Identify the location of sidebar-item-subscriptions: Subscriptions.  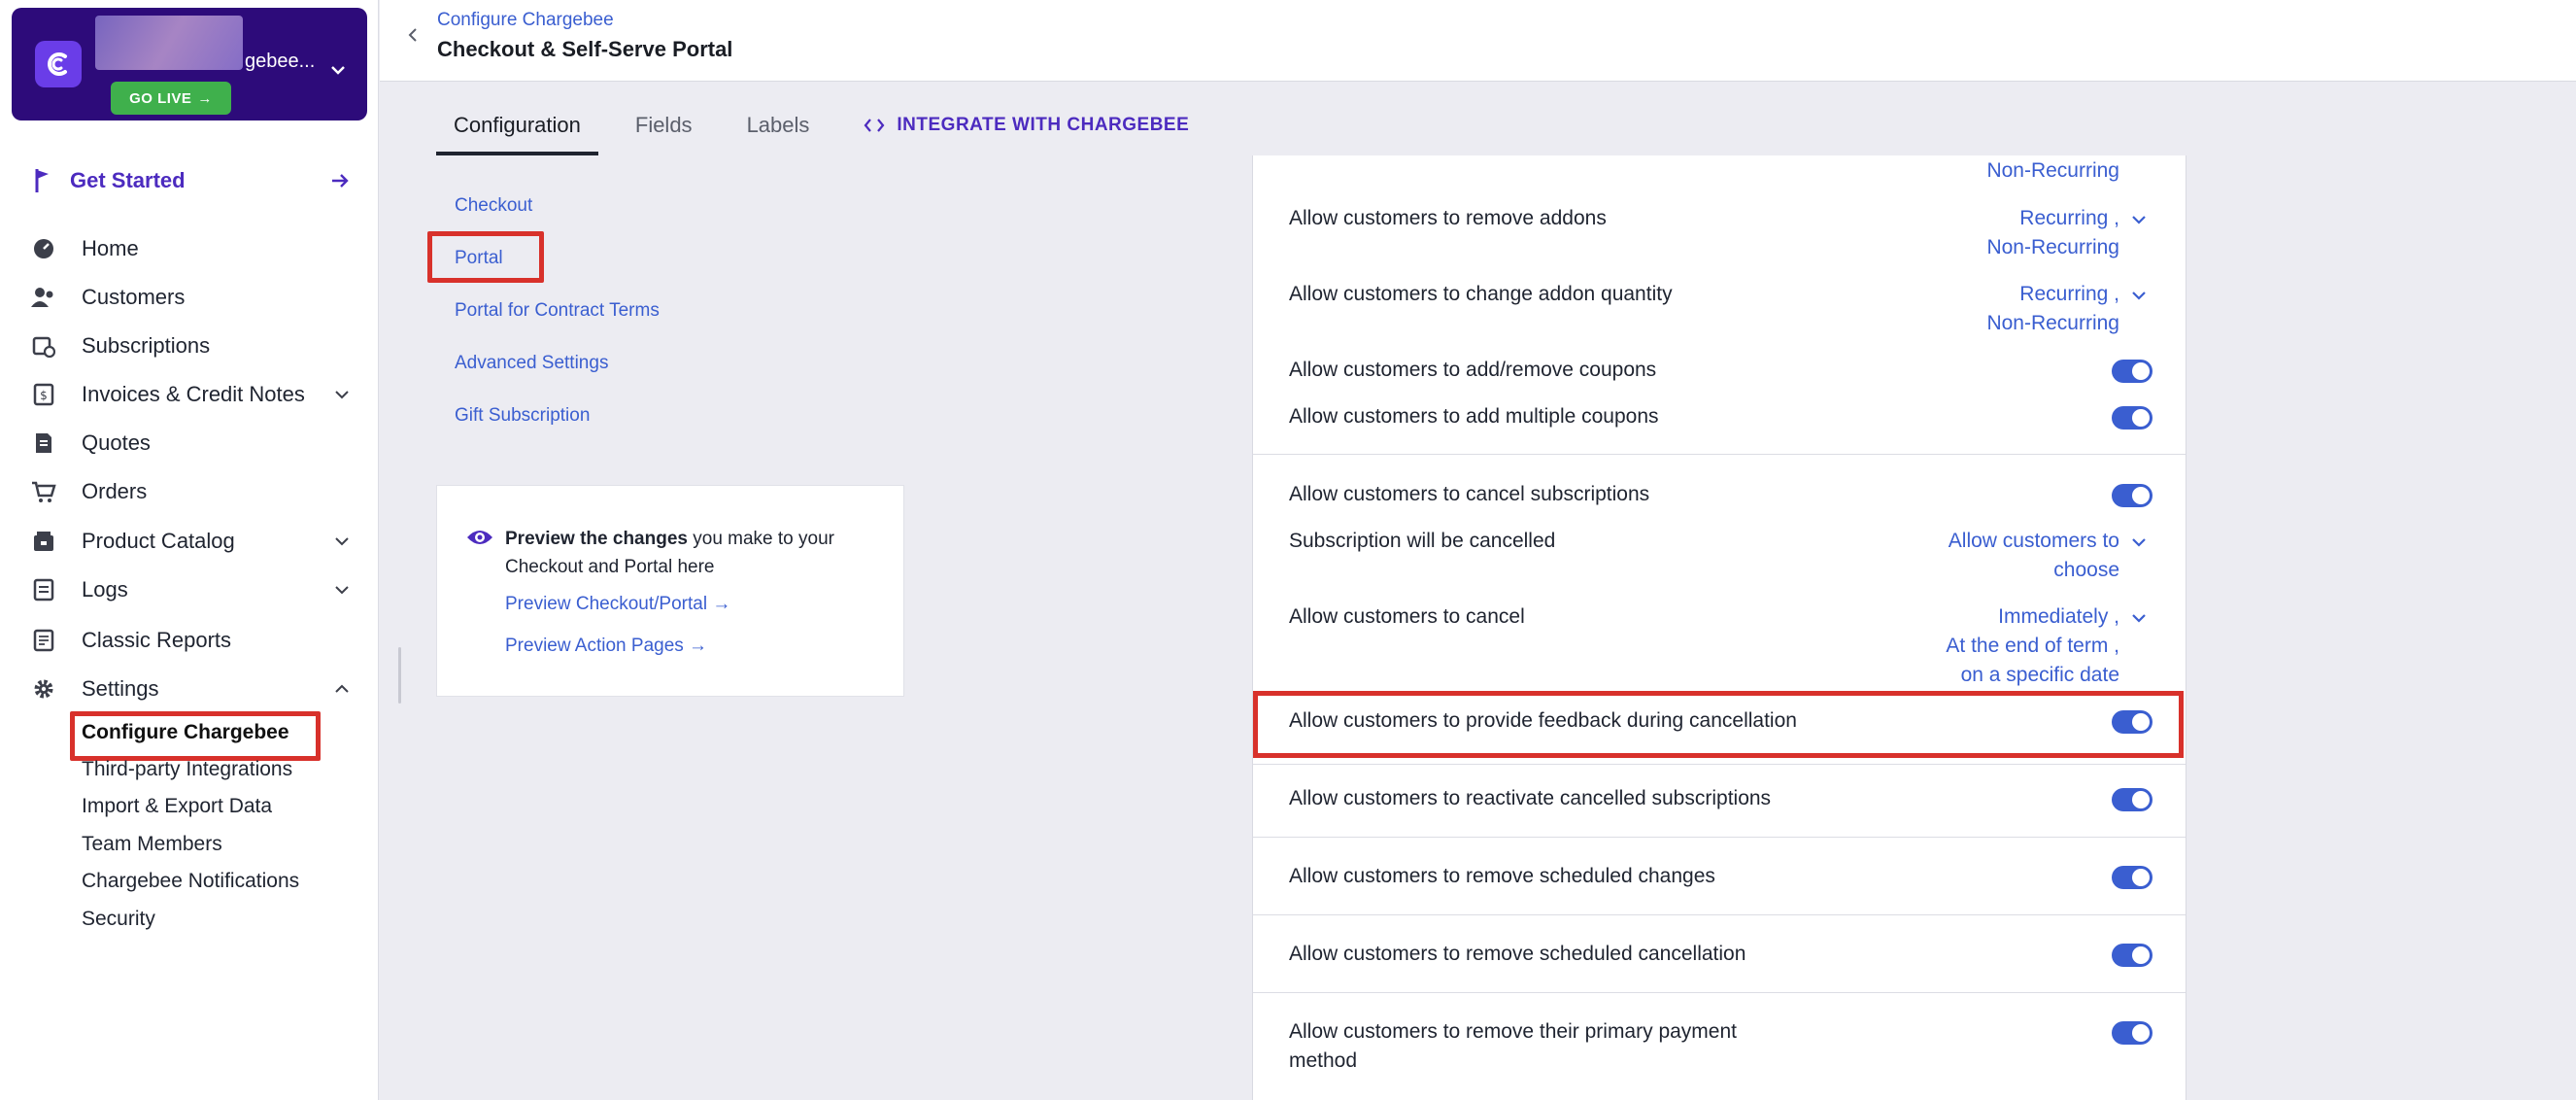
(191, 346).